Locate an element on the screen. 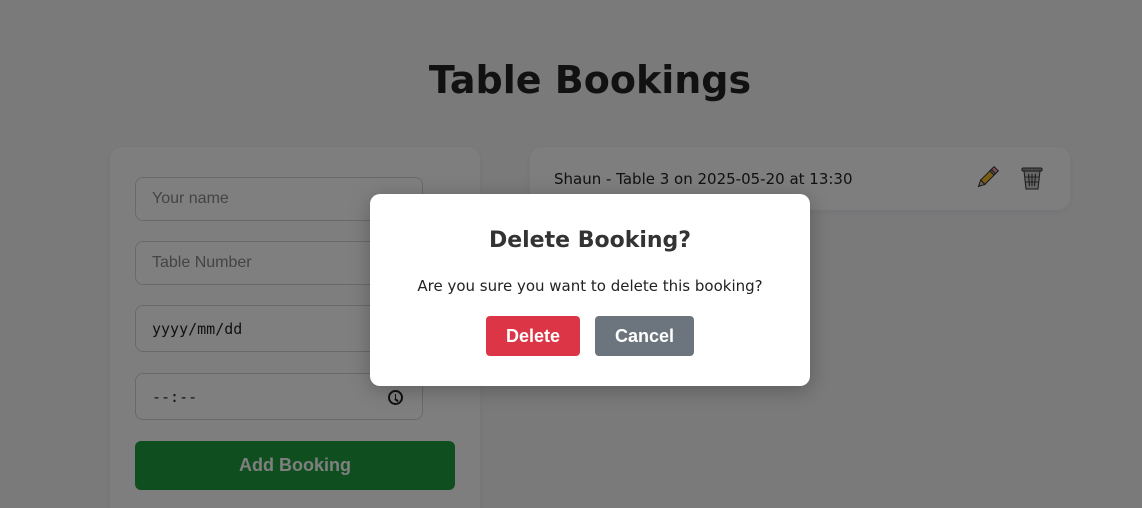 The width and height of the screenshot is (1142, 508). cancel-button: Cancel is located at coordinates (644, 336).